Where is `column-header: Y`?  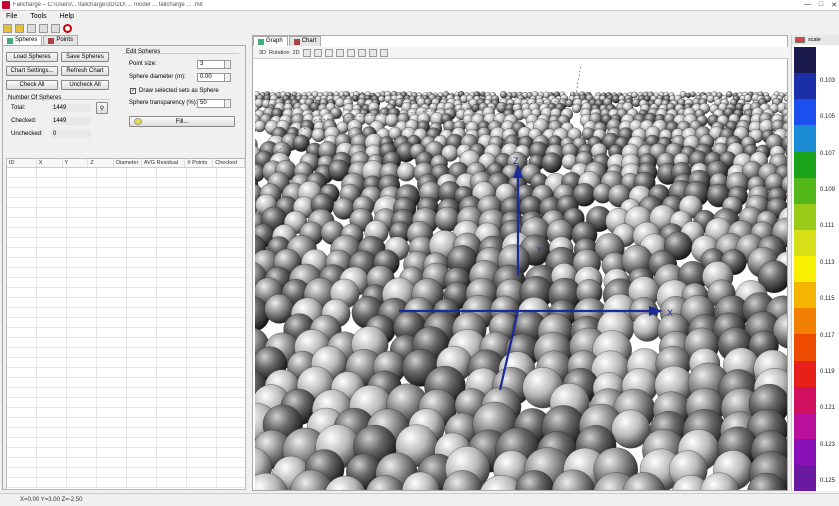 column-header: Y is located at coordinates (76, 163).